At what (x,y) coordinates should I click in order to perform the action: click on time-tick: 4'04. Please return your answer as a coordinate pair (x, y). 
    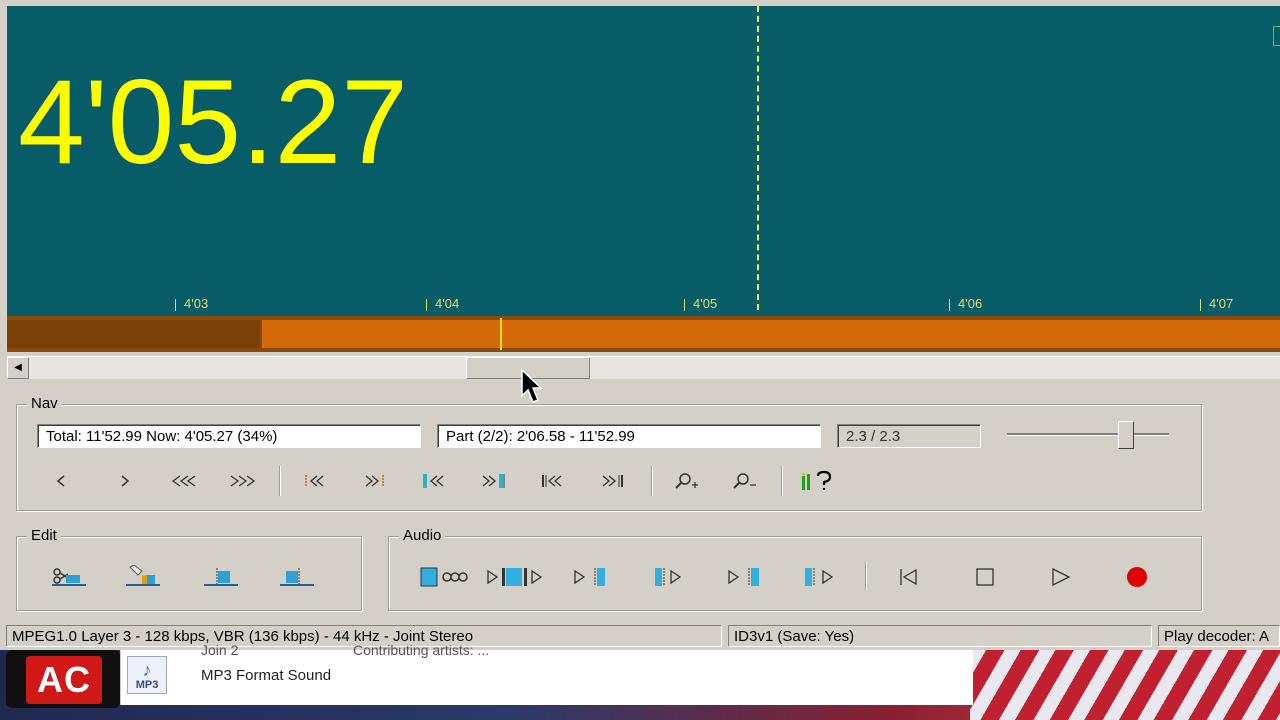
    Looking at the image, I should click on (442, 304).